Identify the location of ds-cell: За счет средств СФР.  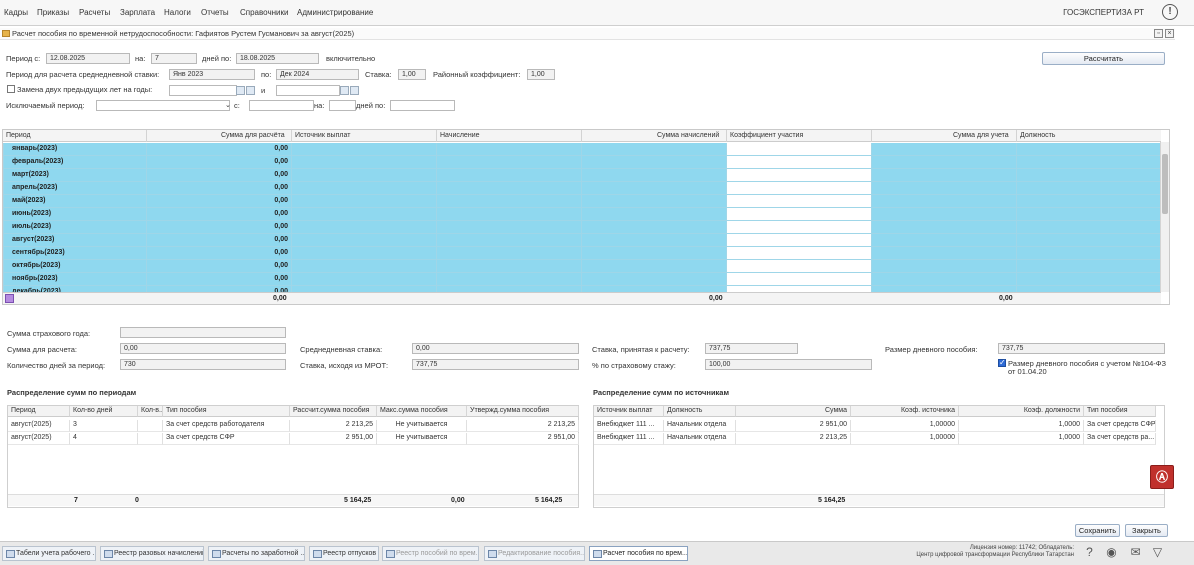
(1120, 426).